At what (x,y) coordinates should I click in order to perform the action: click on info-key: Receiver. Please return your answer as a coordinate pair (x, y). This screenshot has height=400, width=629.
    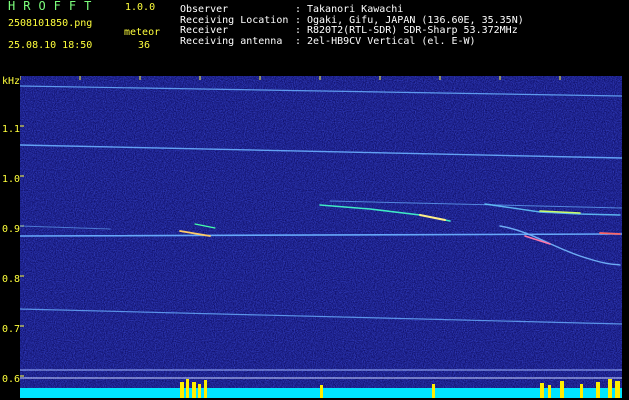
    Looking at the image, I should click on (204, 30).